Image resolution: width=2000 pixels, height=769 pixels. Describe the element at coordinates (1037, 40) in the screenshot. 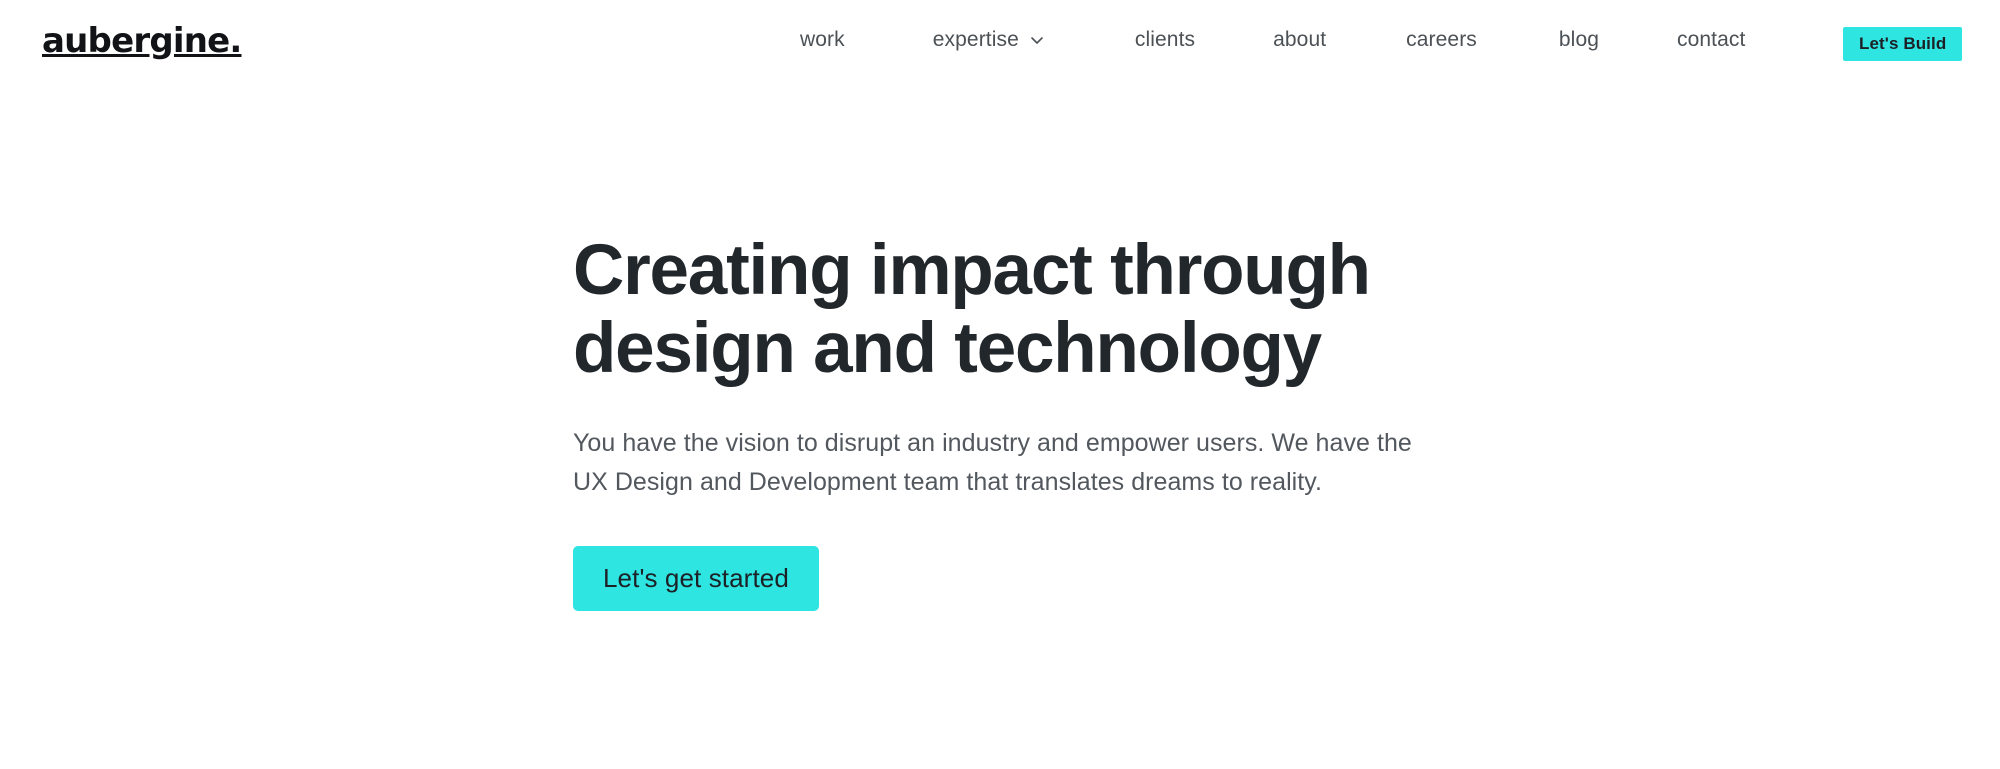

I see `chevron-down-icon` at that location.